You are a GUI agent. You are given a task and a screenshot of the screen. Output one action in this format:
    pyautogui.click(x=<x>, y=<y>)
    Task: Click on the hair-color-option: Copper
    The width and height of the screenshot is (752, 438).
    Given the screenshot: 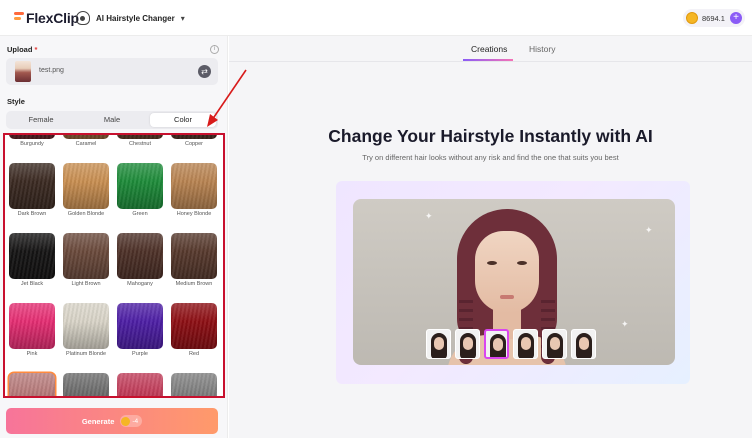 What is the action you would take?
    pyautogui.click(x=194, y=141)
    